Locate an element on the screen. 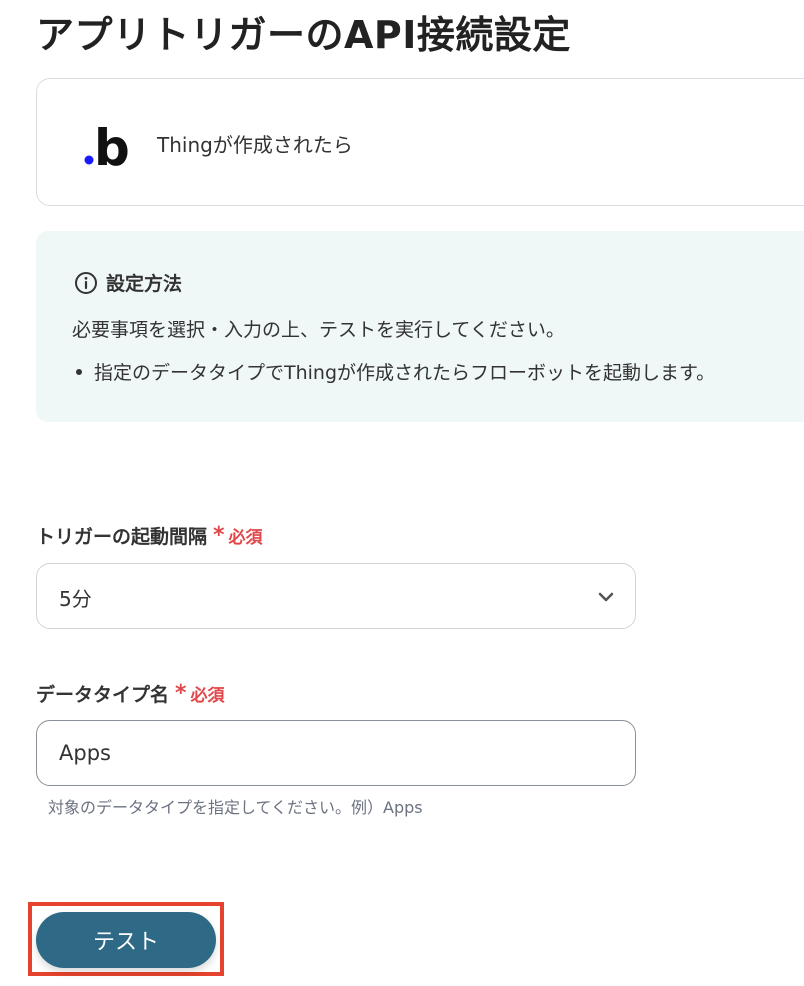 The width and height of the screenshot is (804, 986). interval-select: 5分 is located at coordinates (336, 596).